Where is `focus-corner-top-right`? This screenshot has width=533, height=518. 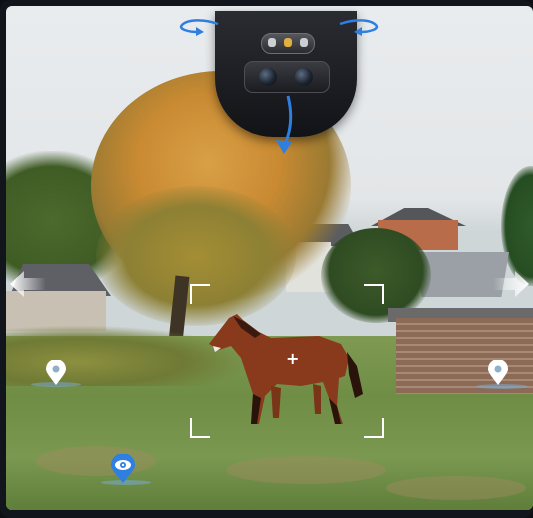 focus-corner-top-right is located at coordinates (374, 294).